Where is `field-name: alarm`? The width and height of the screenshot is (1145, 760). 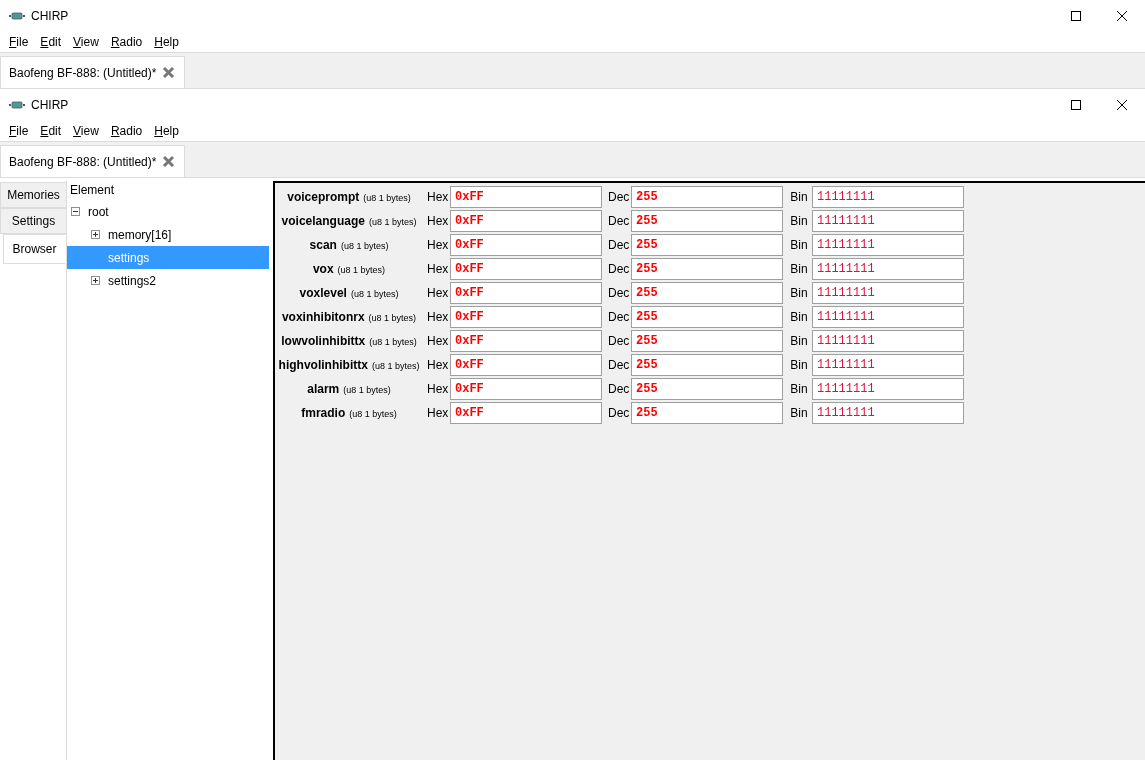
field-name: alarm is located at coordinates (323, 389).